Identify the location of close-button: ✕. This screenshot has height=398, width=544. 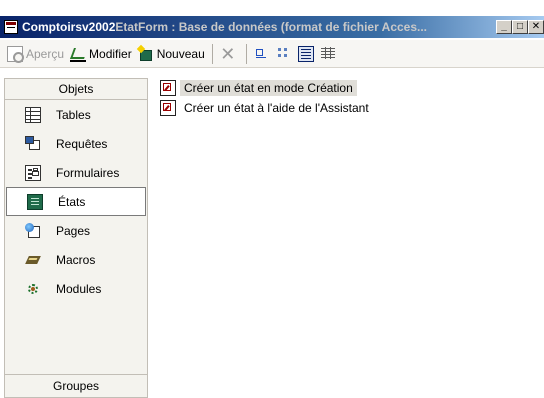
(536, 27).